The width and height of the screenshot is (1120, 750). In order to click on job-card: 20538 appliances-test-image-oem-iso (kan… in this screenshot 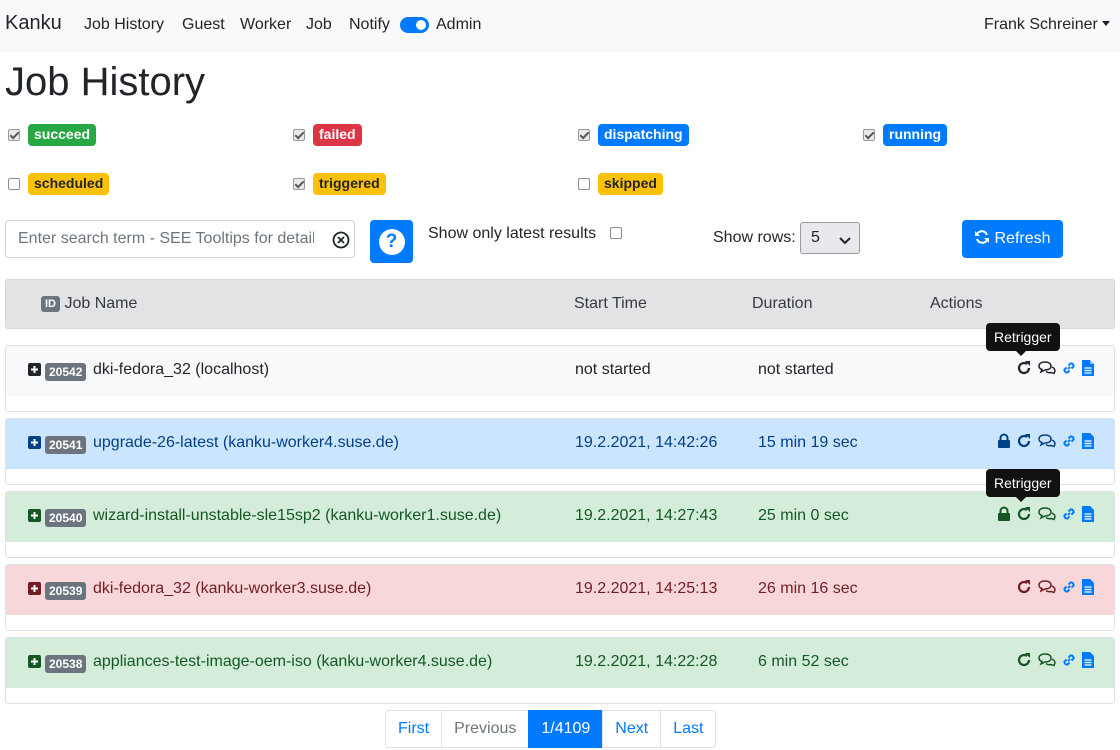, I will do `click(560, 670)`.